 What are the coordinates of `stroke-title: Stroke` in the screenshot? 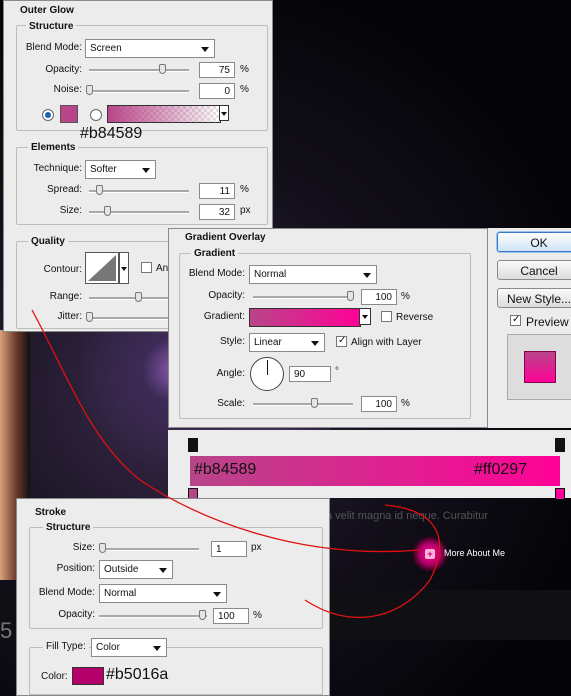 It's located at (51, 512).